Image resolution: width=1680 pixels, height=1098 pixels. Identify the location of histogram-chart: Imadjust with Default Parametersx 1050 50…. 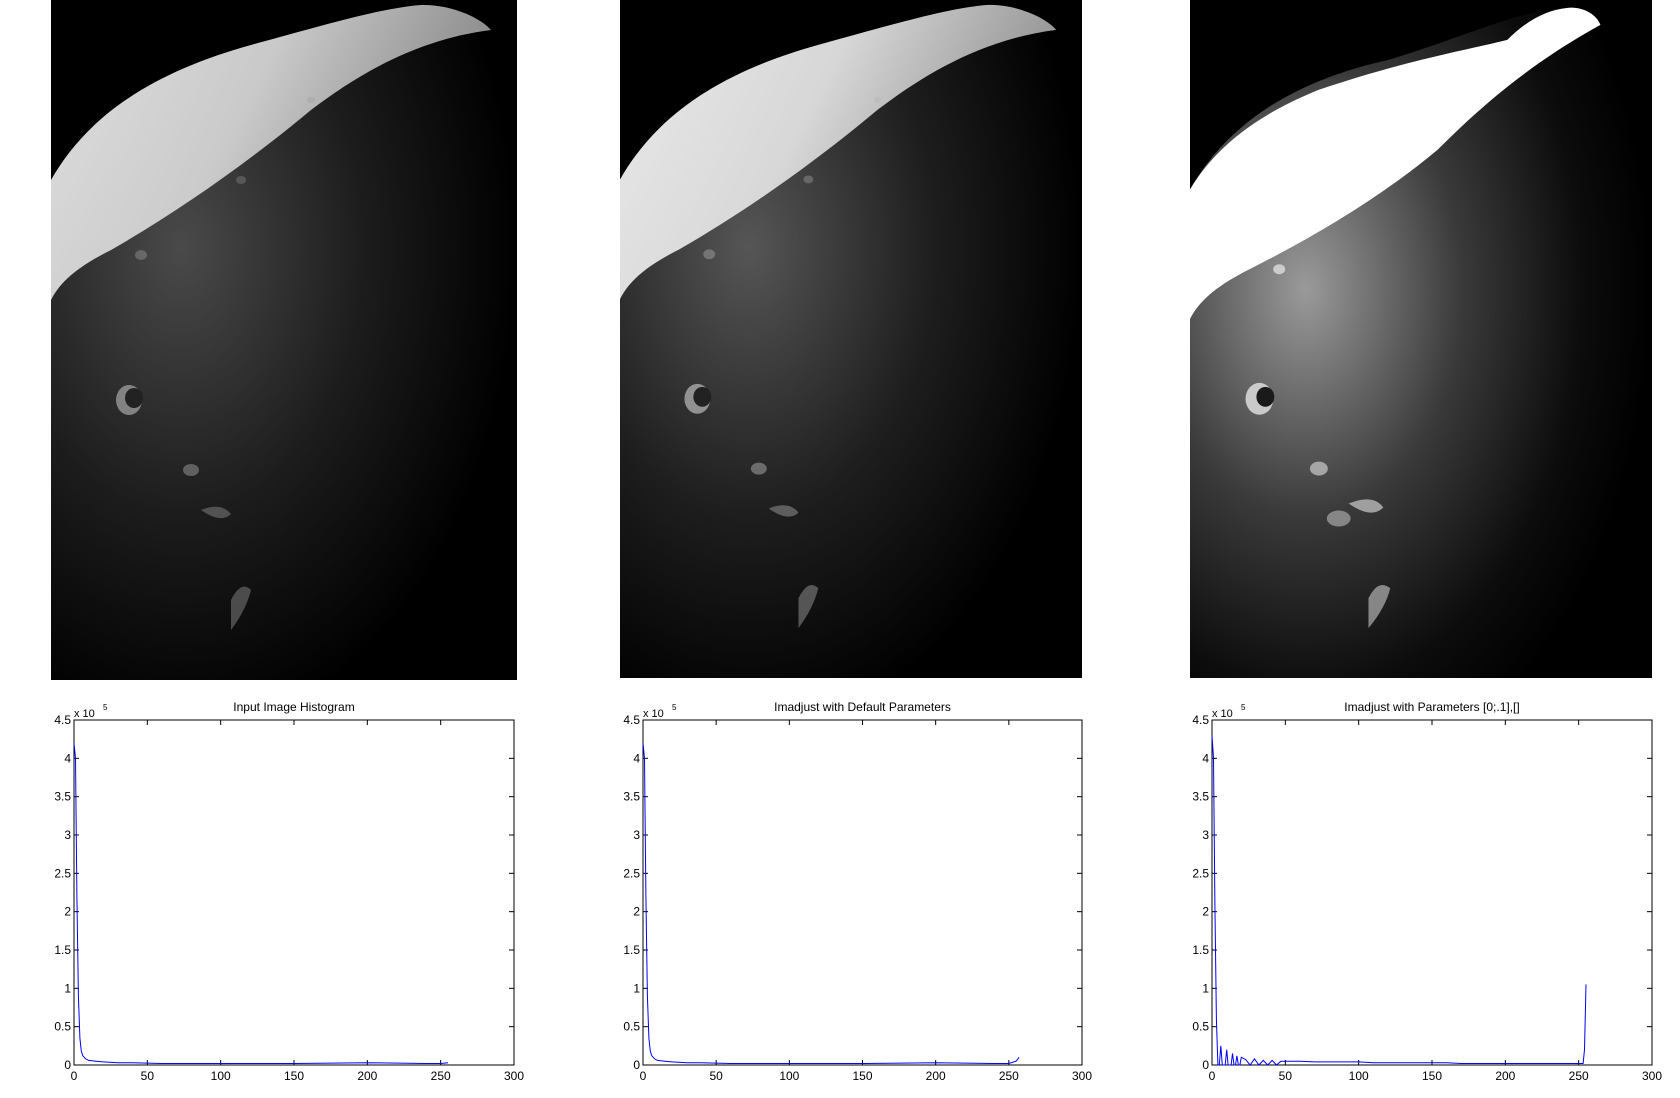
(857, 891).